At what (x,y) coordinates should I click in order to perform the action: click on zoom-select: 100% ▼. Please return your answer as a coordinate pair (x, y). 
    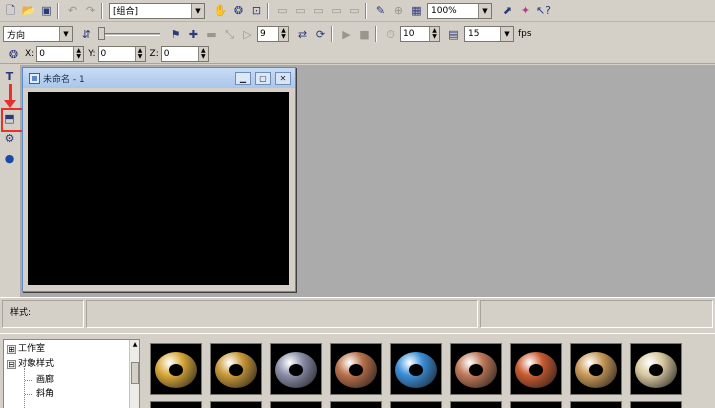
    Looking at the image, I should click on (459, 10).